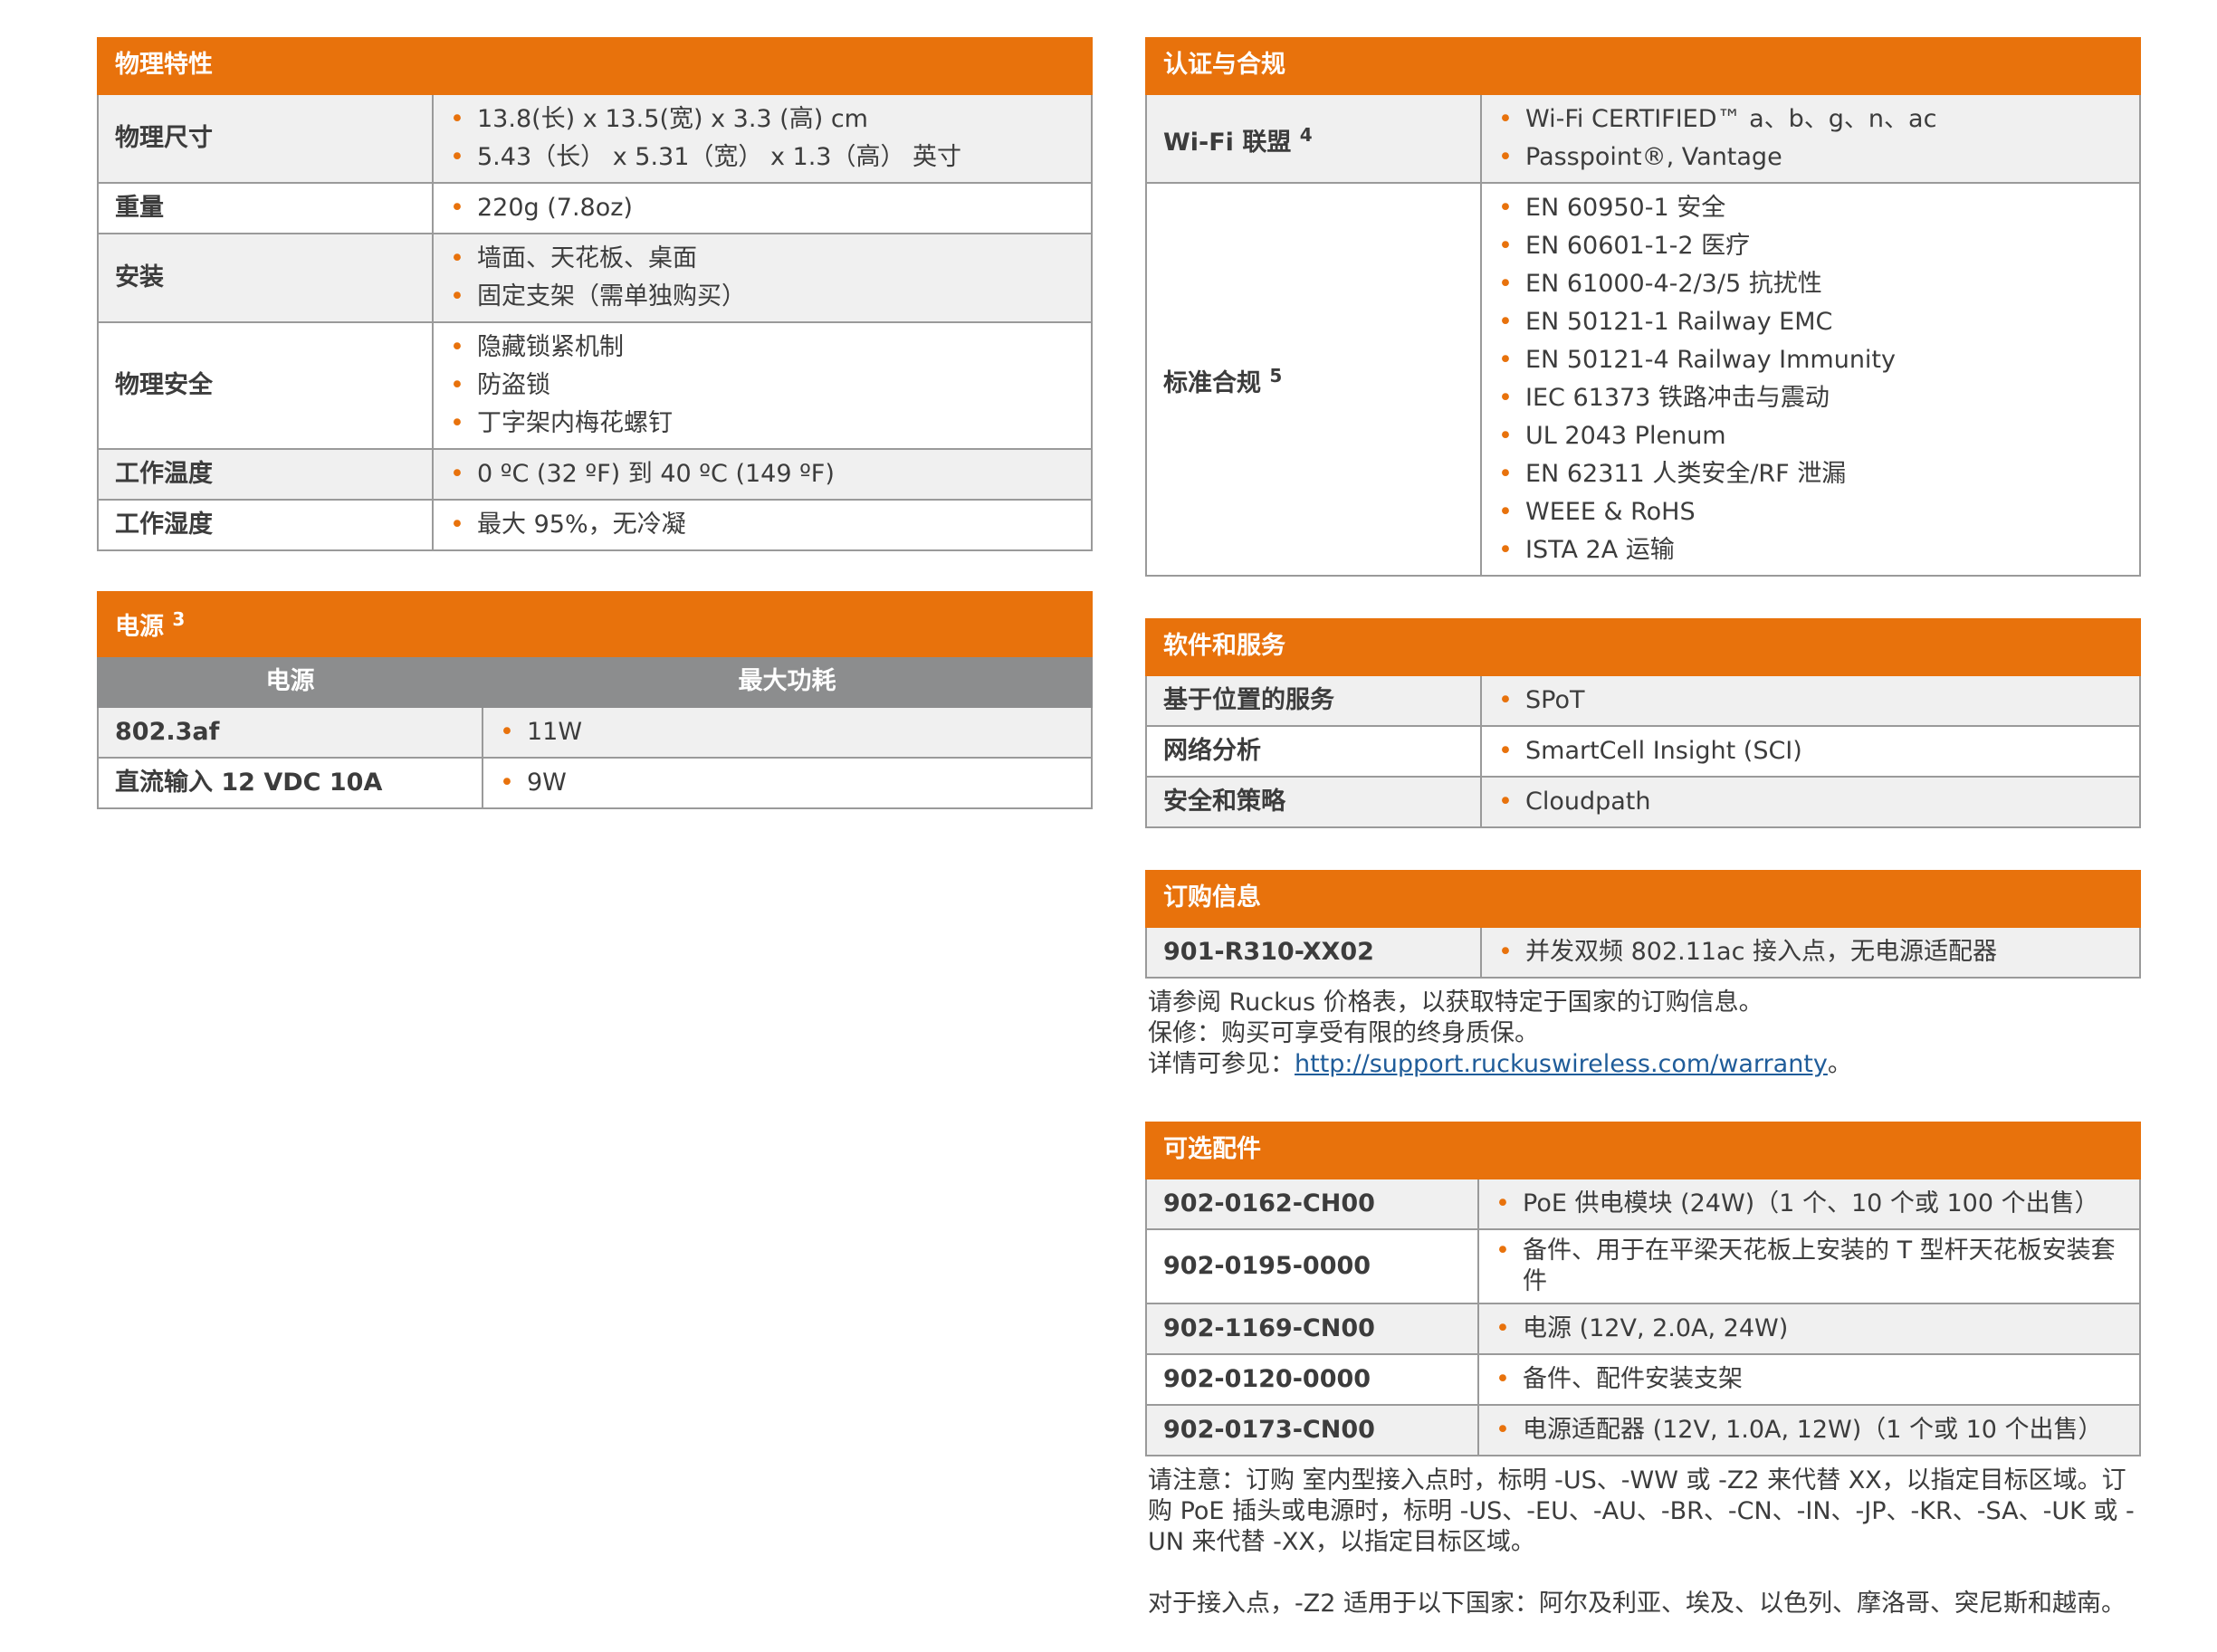 The image size is (2217, 1652). Describe the element at coordinates (787, 681) in the screenshot. I see `power-col-header-max: 最大功耗` at that location.